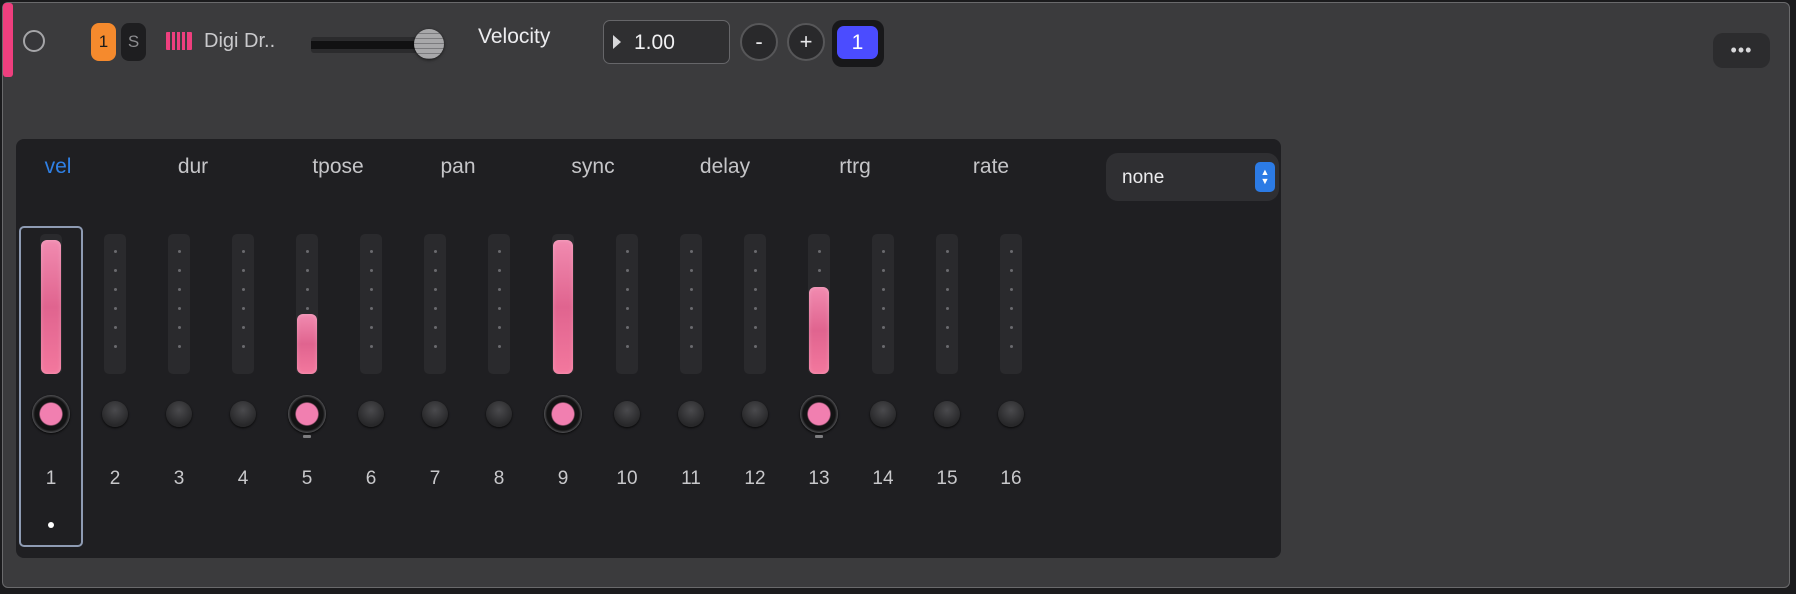 This screenshot has height=594, width=1796. I want to click on channel-chip: 1, so click(103, 42).